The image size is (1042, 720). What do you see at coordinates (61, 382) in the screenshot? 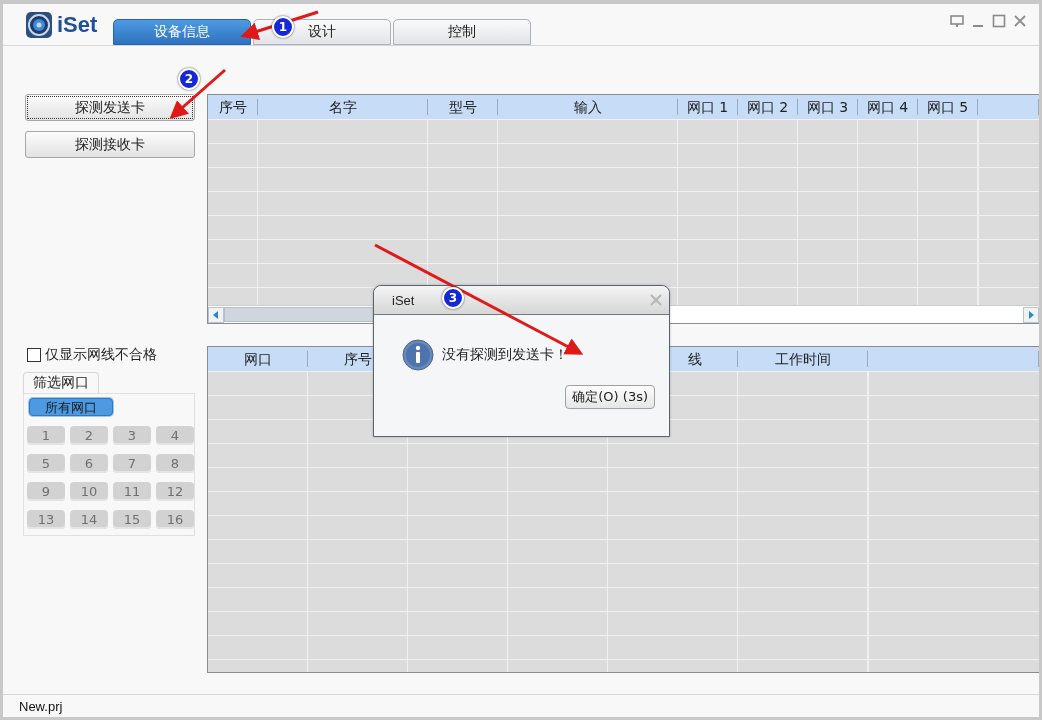
I see `filter-tab: 筛选网口` at bounding box center [61, 382].